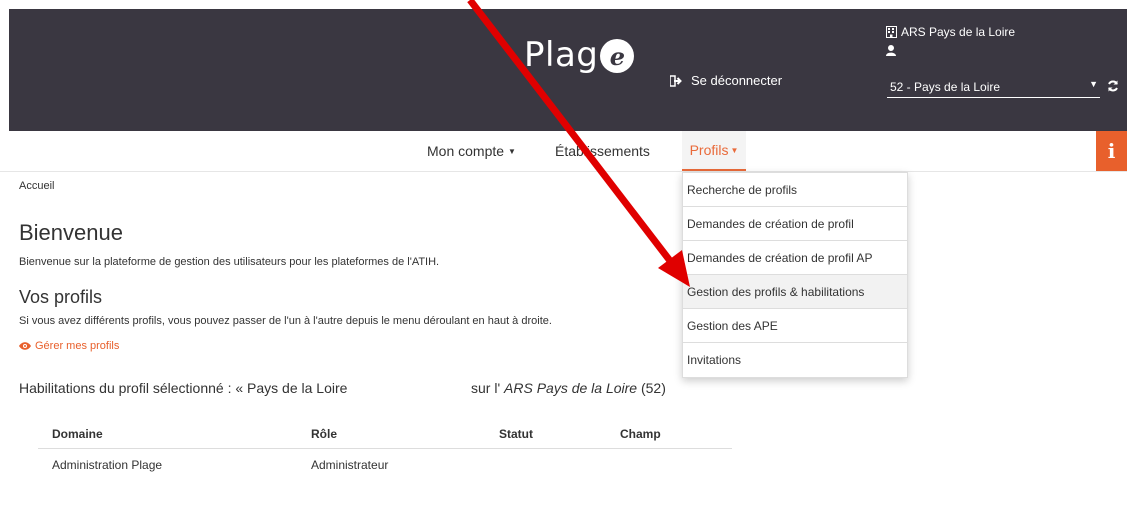 Image resolution: width=1127 pixels, height=531 pixels. What do you see at coordinates (795, 258) in the screenshot?
I see `menu-item-demandes-creation-profil-ap: Demandes de création de profil AP` at bounding box center [795, 258].